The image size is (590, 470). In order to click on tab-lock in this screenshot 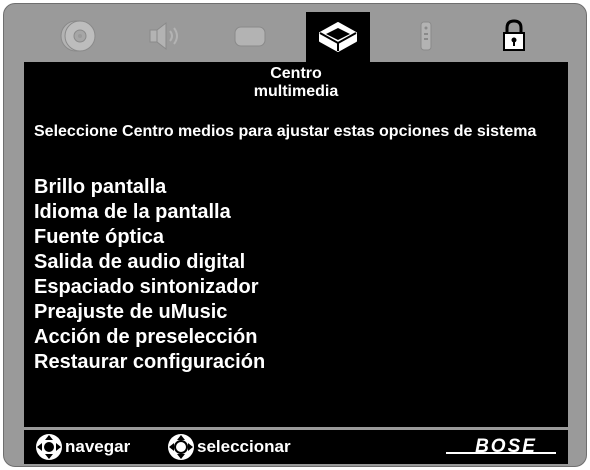, I will do `click(514, 36)`.